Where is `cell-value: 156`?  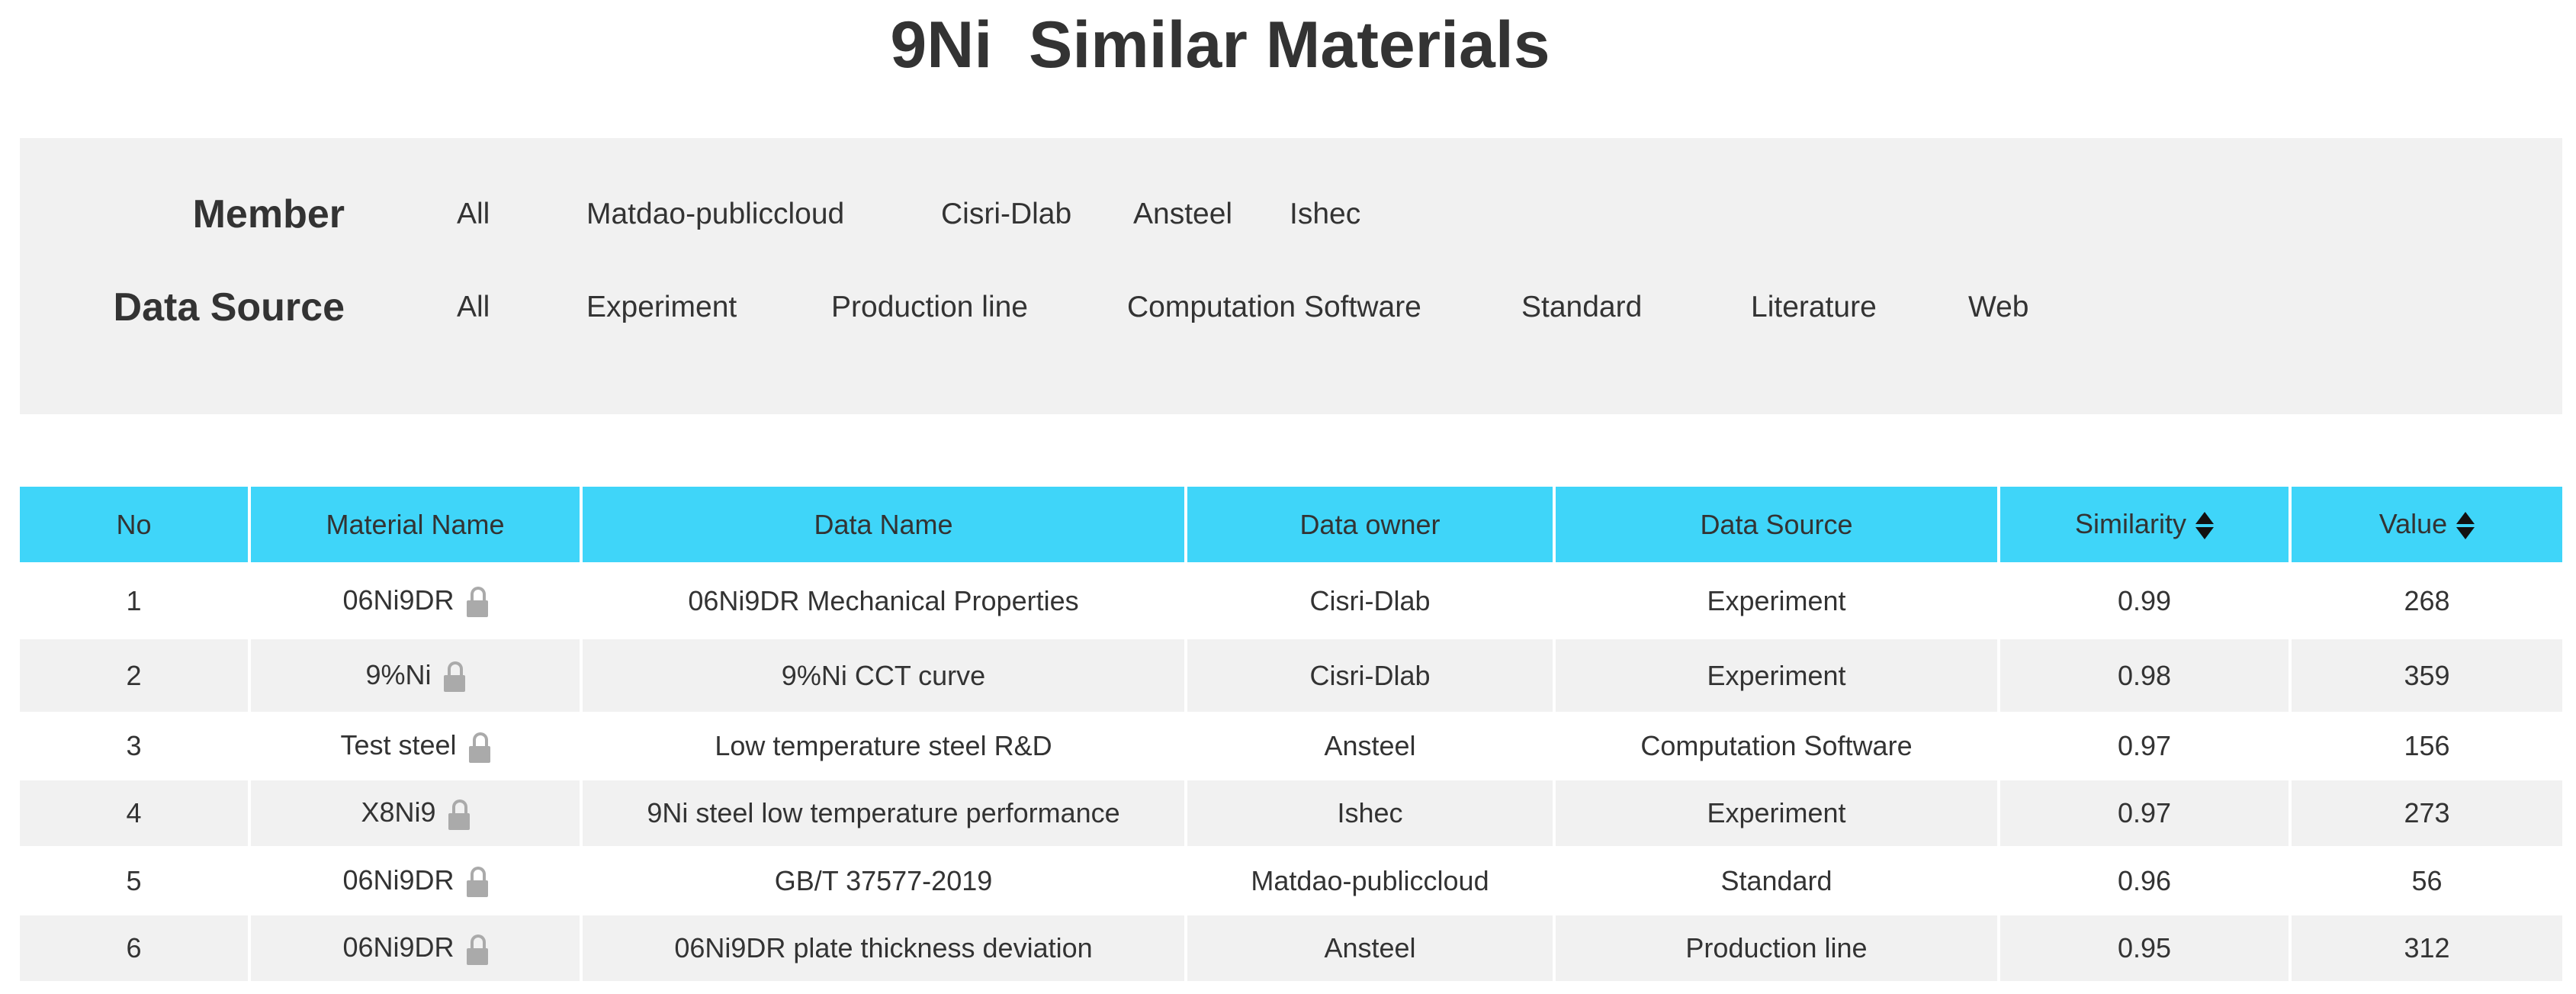 cell-value: 156 is located at coordinates (2425, 746).